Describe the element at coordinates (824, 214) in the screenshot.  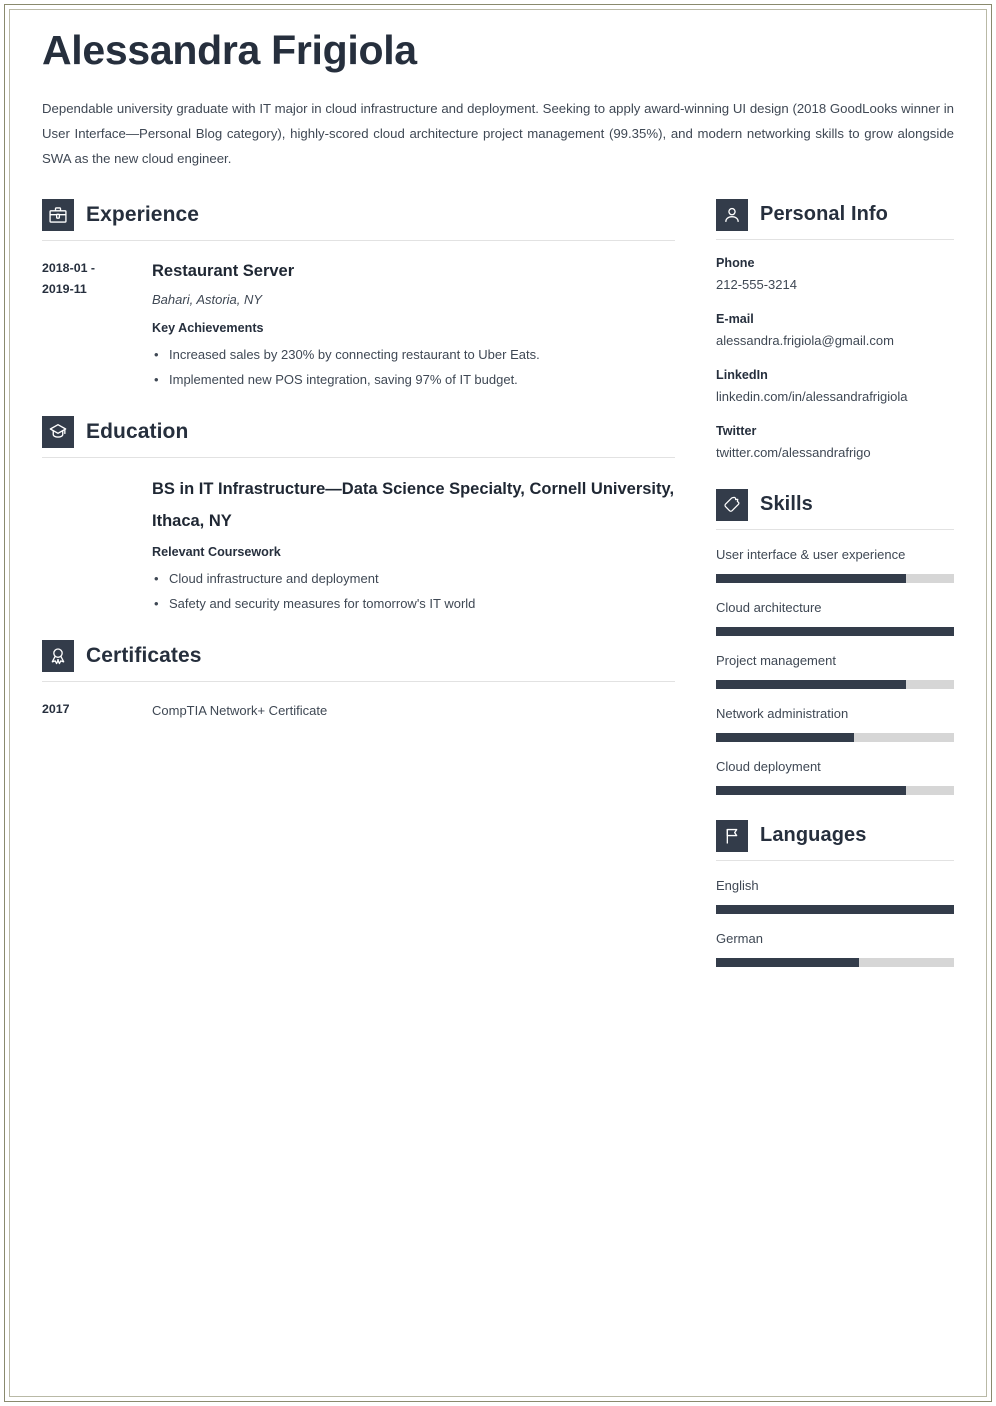
I see `personal-info-title: Personal Info` at that location.